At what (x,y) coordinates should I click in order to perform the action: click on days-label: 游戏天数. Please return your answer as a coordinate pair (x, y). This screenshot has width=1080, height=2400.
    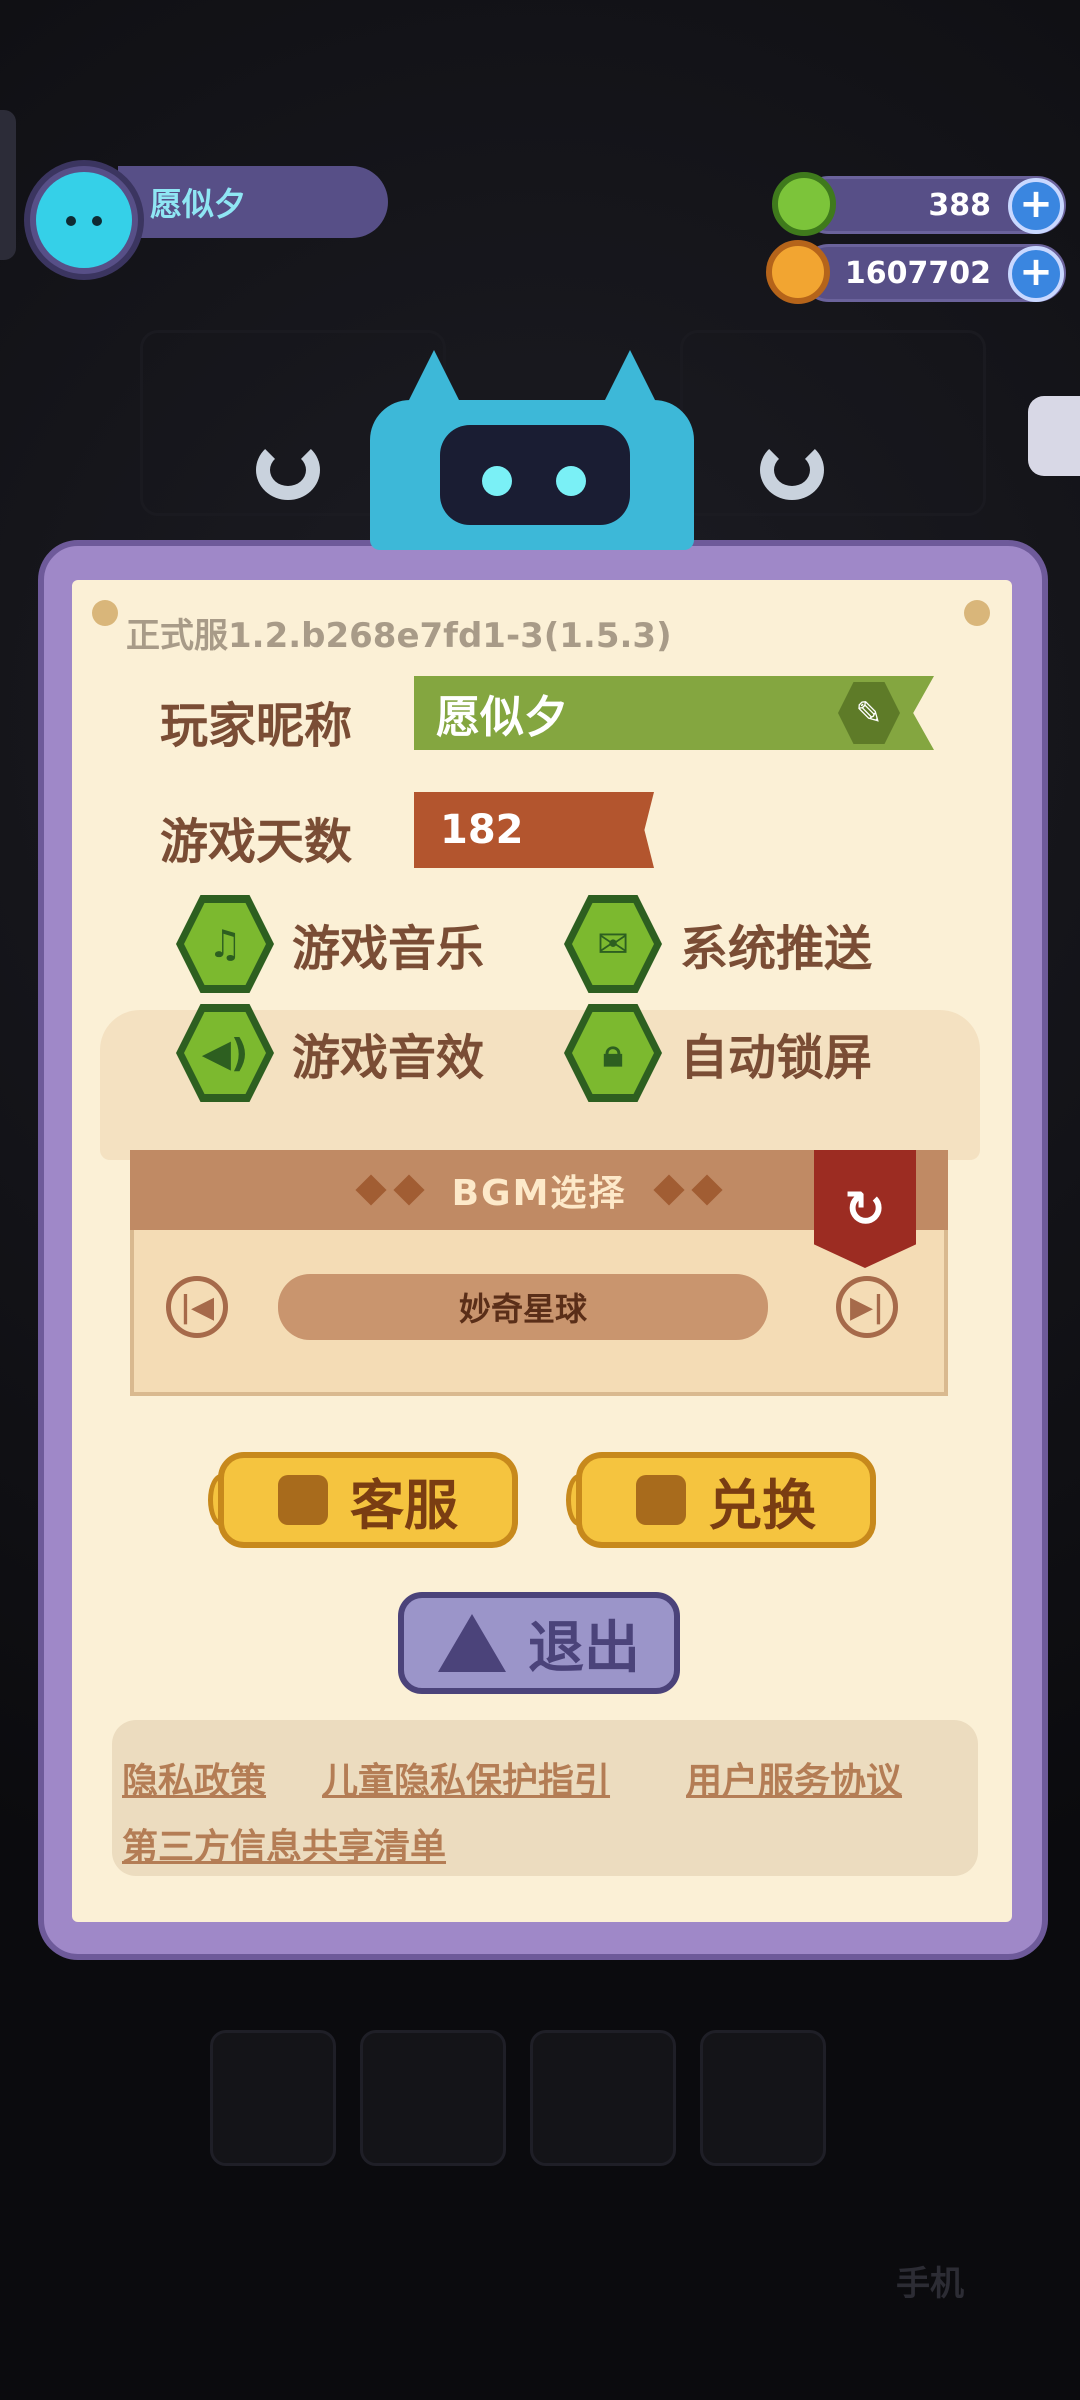
    Looking at the image, I should click on (256, 842).